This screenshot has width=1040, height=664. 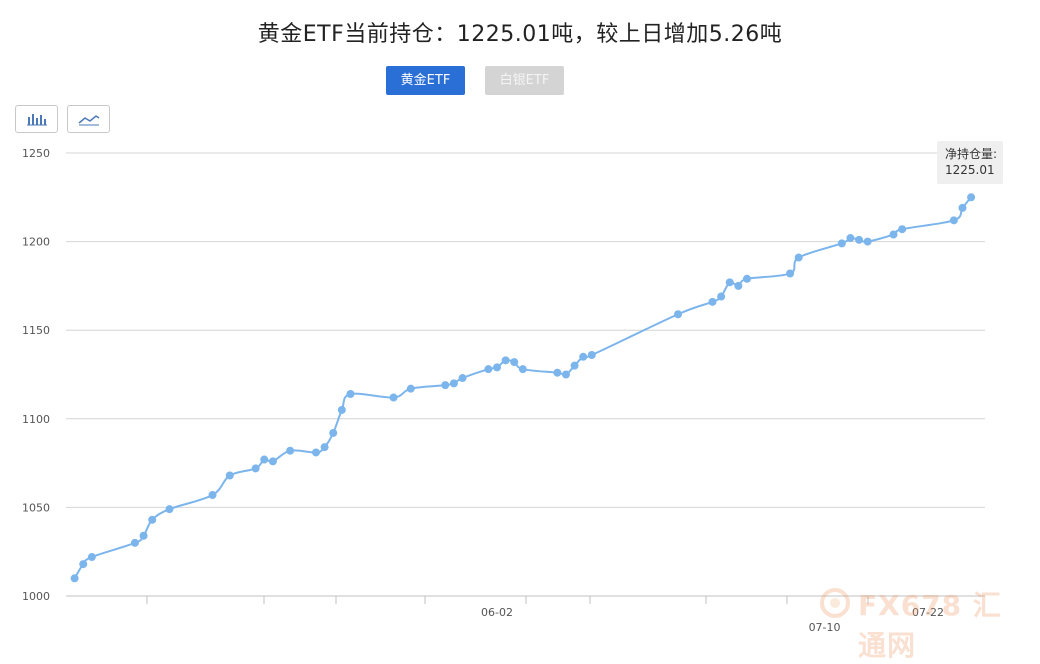 I want to click on watermark: FX678 汇通网, so click(x=920, y=623).